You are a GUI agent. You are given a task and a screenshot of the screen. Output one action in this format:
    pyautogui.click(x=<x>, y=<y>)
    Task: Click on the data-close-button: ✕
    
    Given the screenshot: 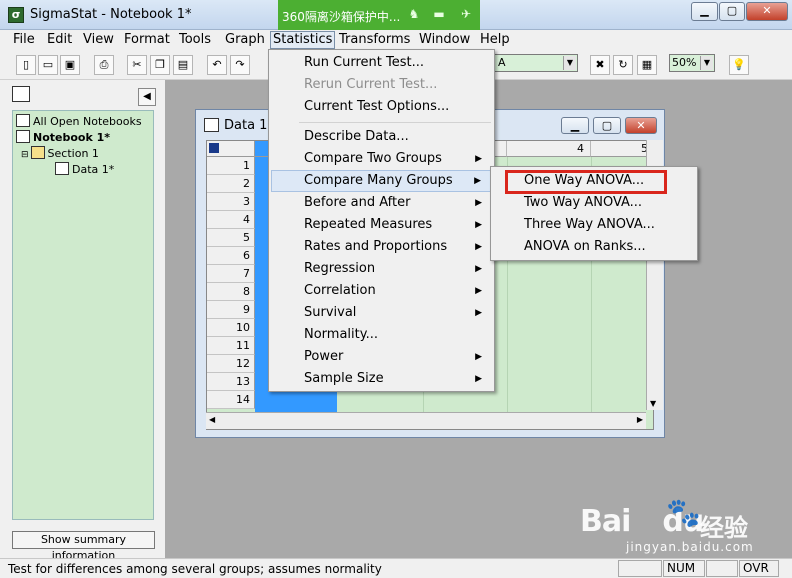 What is the action you would take?
    pyautogui.click(x=641, y=125)
    